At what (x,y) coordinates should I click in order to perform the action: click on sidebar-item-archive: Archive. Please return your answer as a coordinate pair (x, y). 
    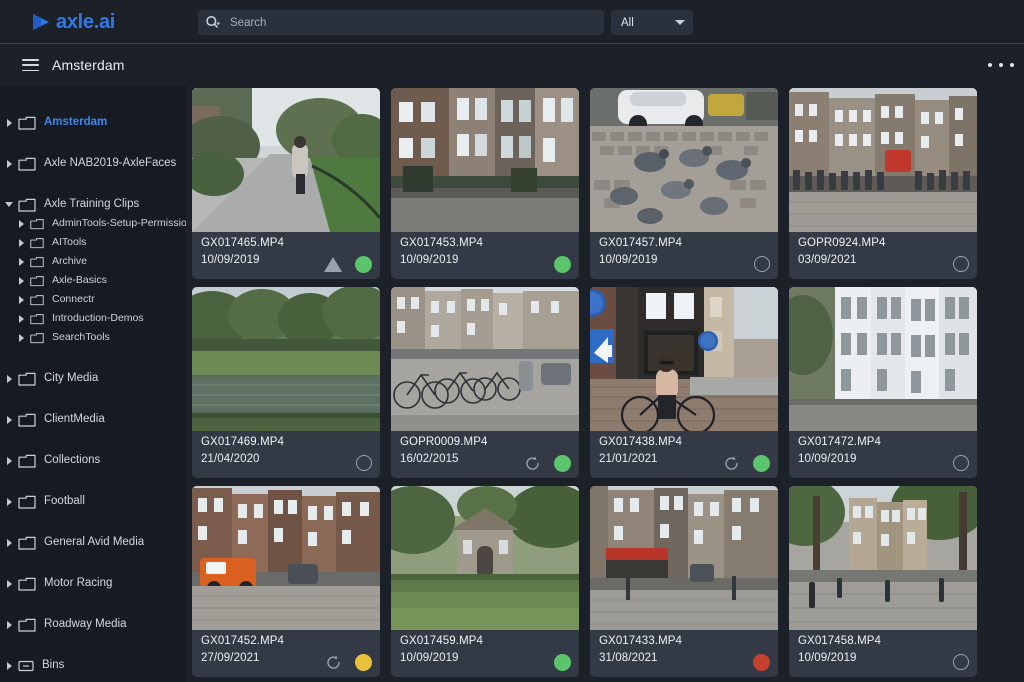
    Looking at the image, I should click on (93, 261).